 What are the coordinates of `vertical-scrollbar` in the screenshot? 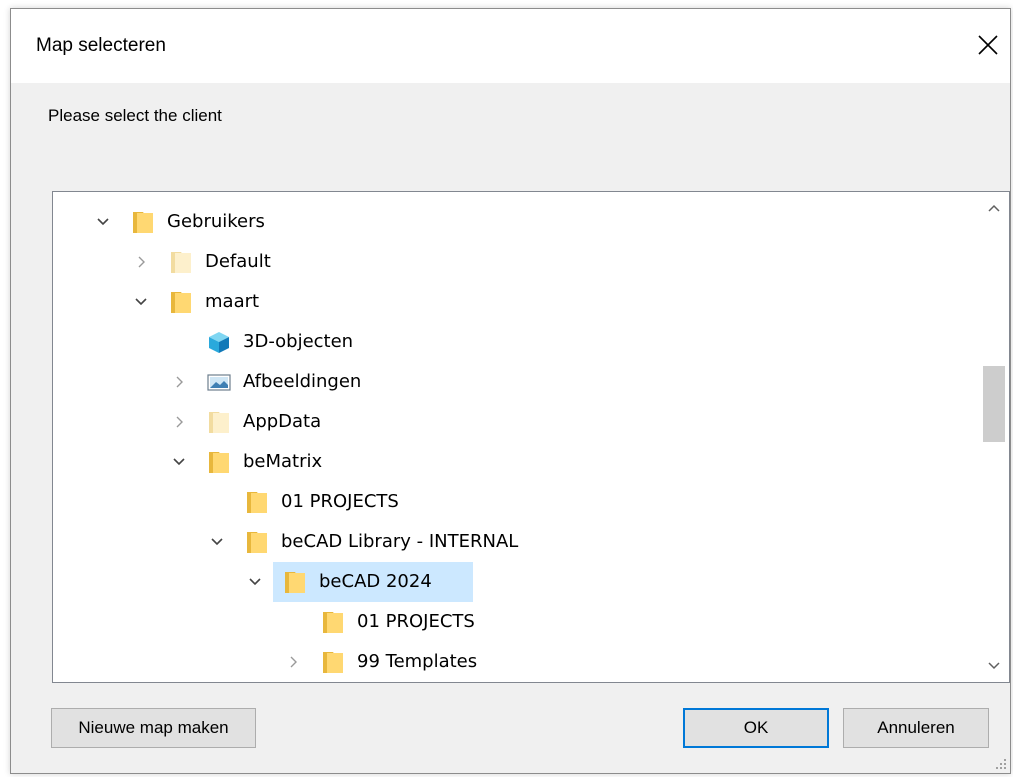 It's located at (994, 437).